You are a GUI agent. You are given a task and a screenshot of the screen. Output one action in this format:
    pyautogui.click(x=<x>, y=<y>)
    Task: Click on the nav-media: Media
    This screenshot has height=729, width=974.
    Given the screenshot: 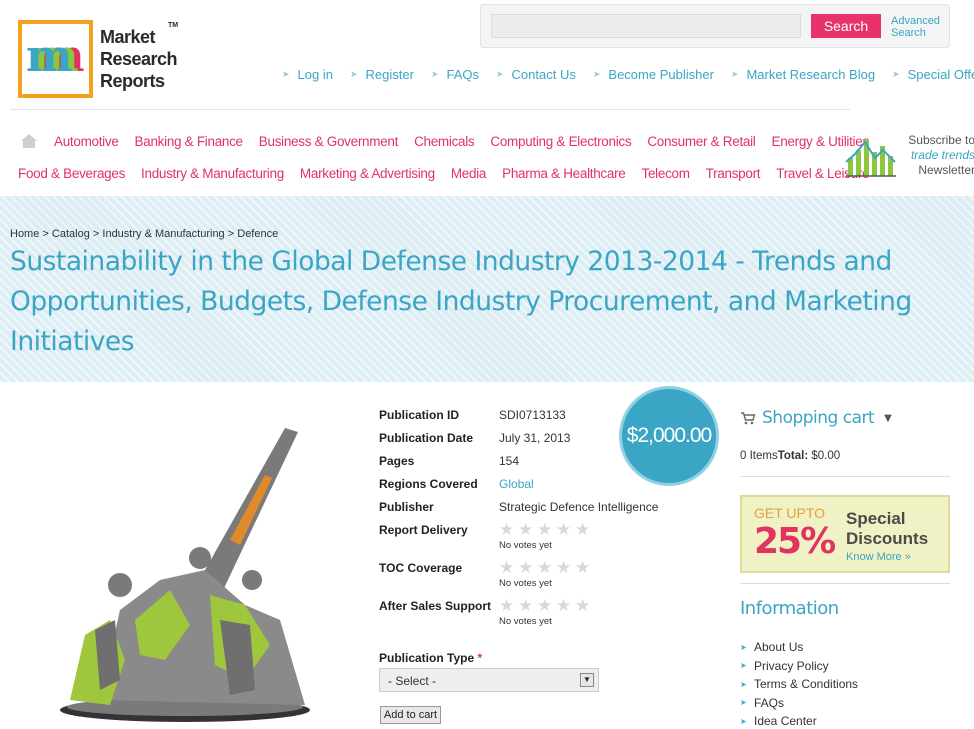 What is the action you would take?
    pyautogui.click(x=469, y=173)
    